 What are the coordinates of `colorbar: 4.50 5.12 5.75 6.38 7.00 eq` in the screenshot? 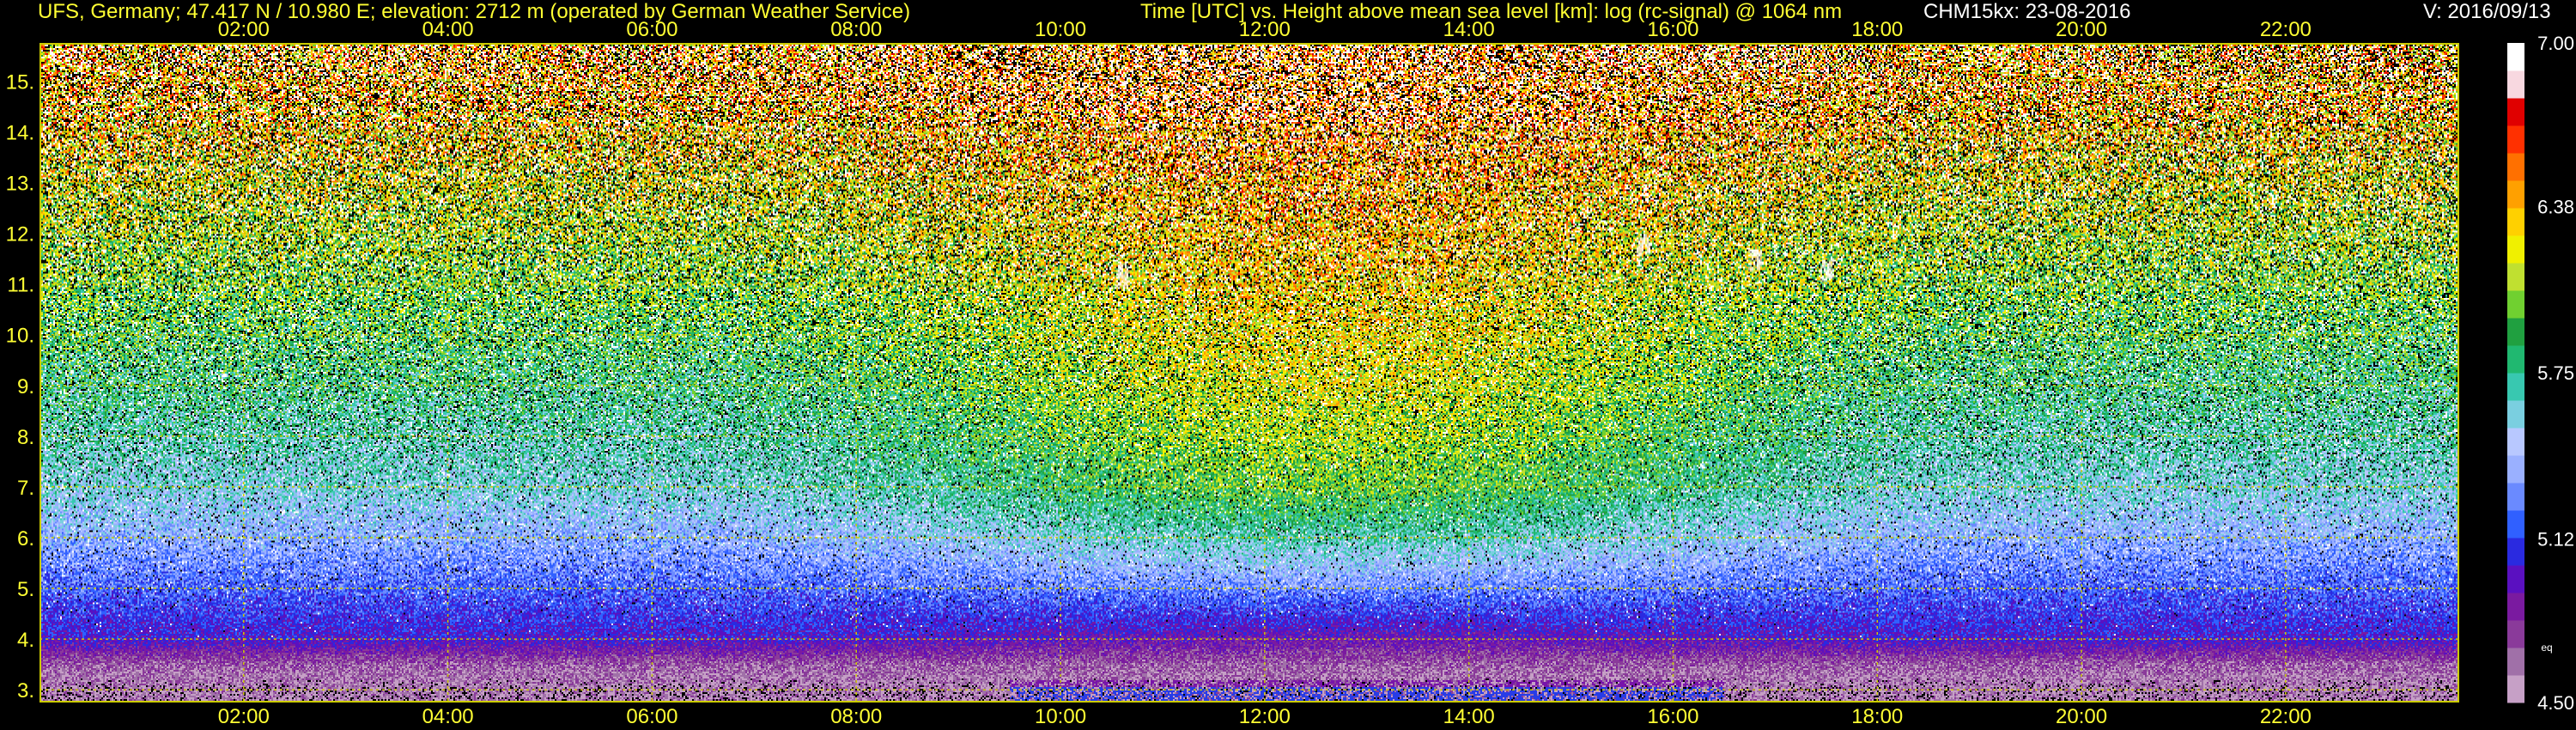 It's located at (2540, 373).